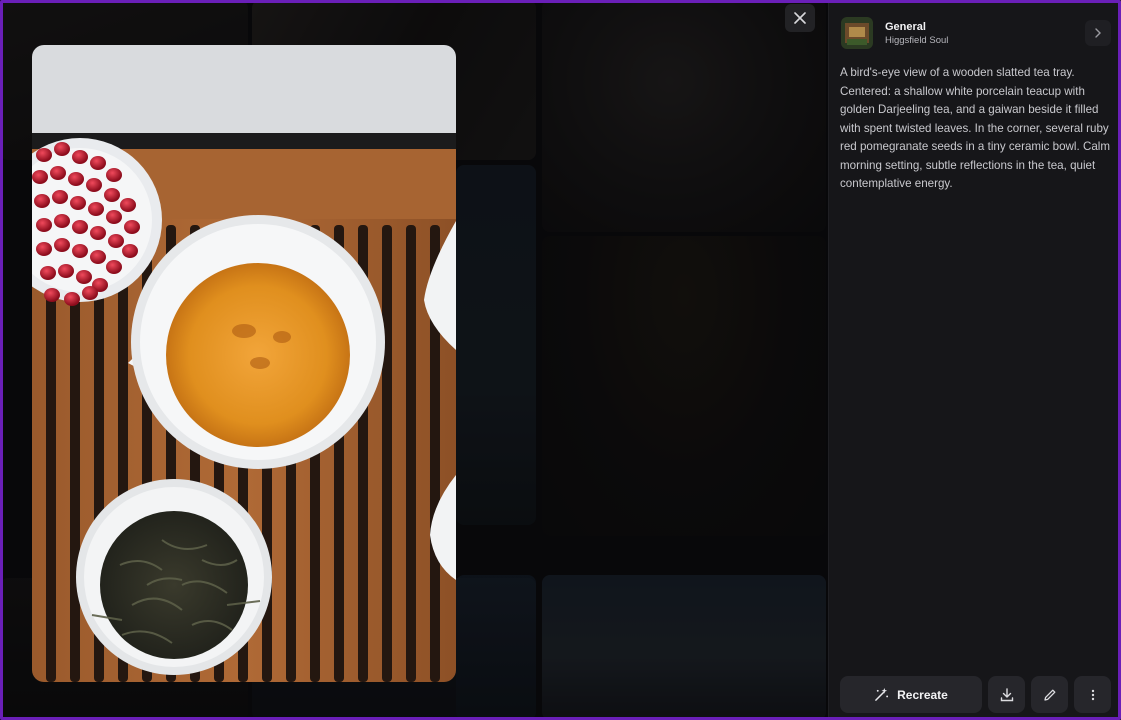  I want to click on download-button, so click(1006, 694).